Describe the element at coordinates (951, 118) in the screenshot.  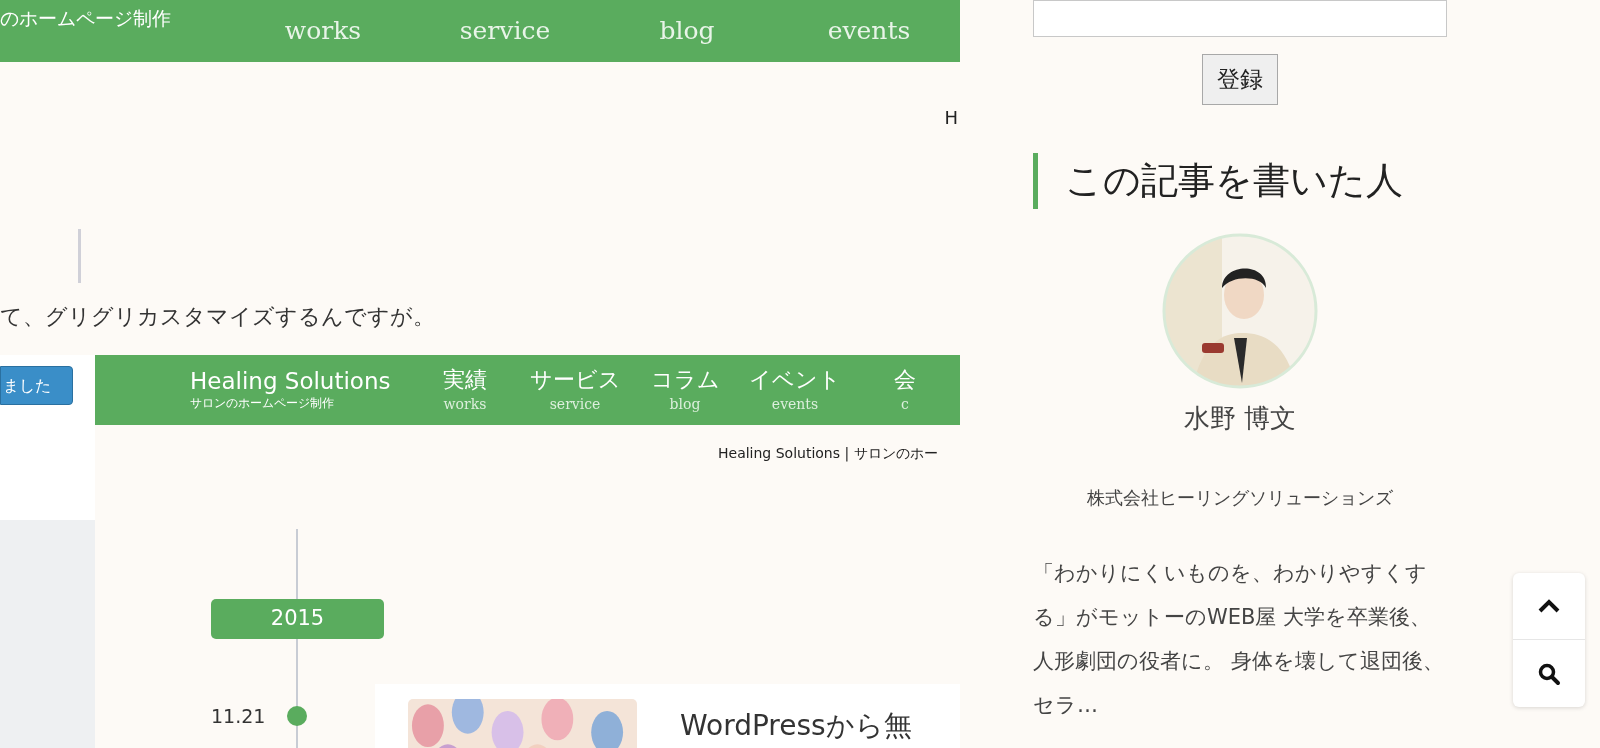
I see `breadcrumb: H` at that location.